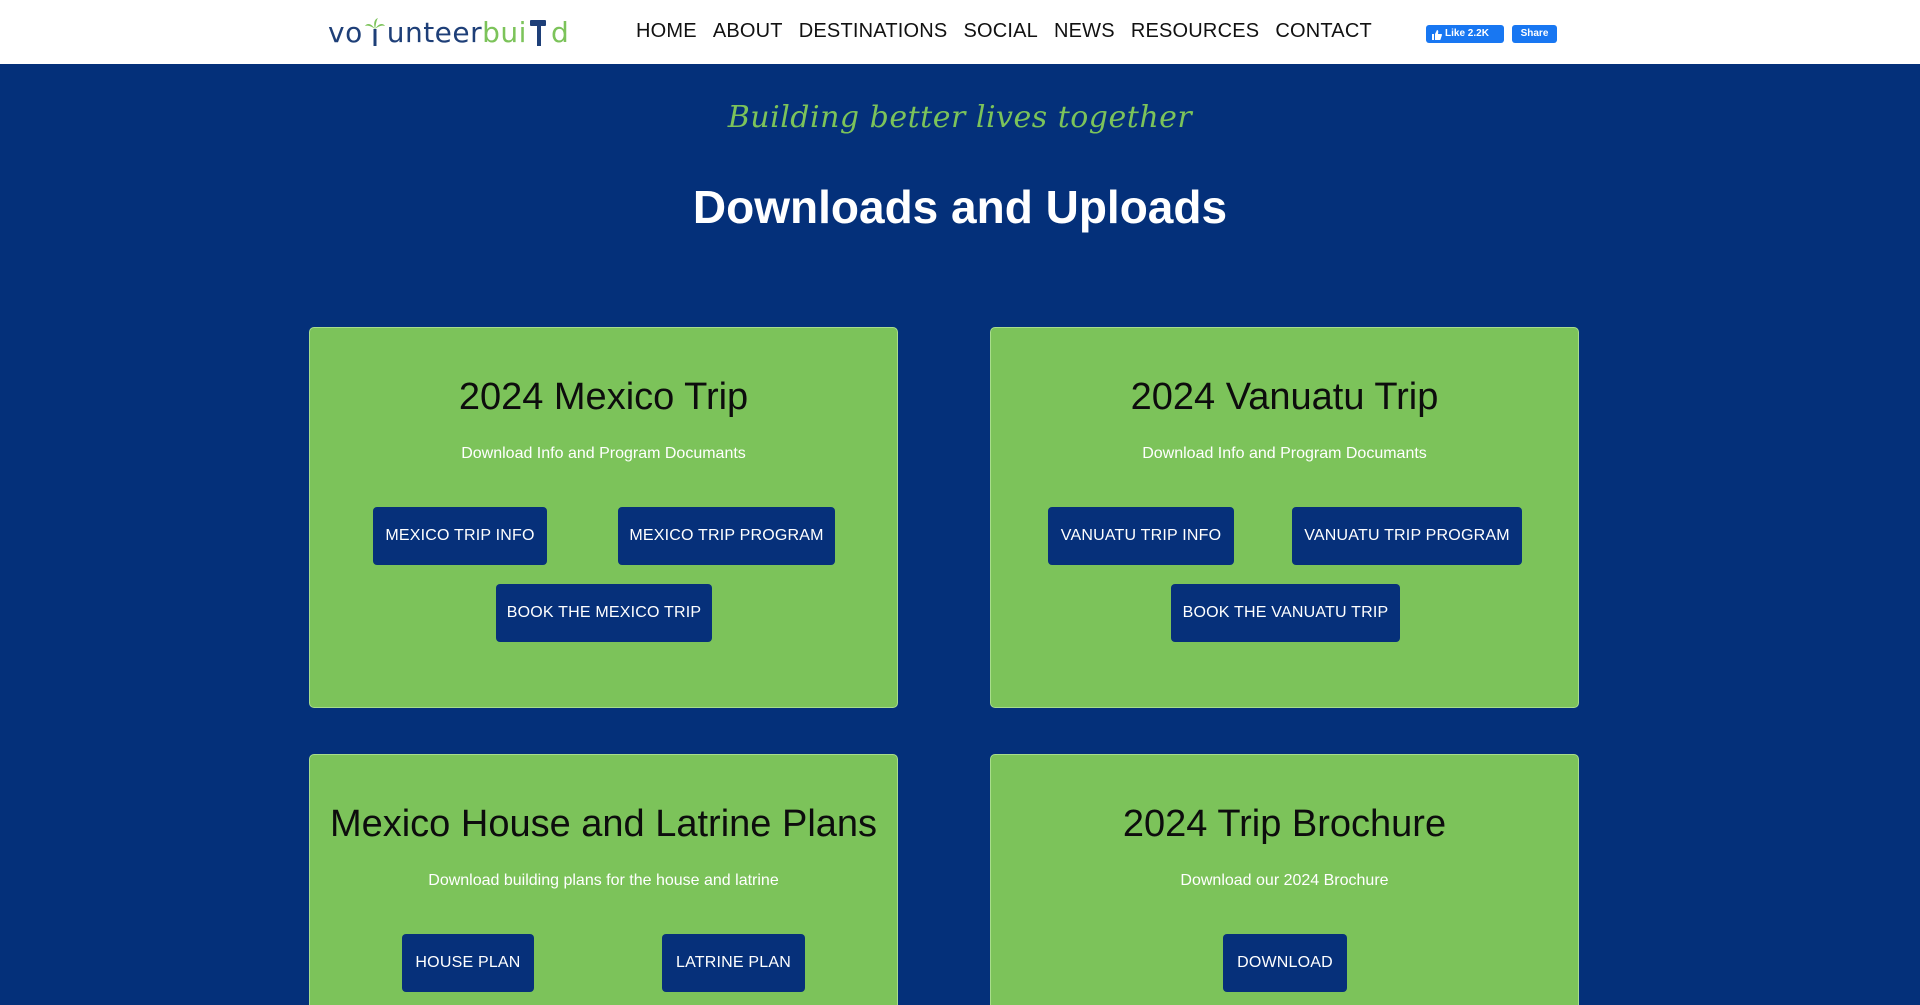 Image resolution: width=1920 pixels, height=1005 pixels. Describe the element at coordinates (345, 32) in the screenshot. I see `logo-text-vo: vo` at that location.